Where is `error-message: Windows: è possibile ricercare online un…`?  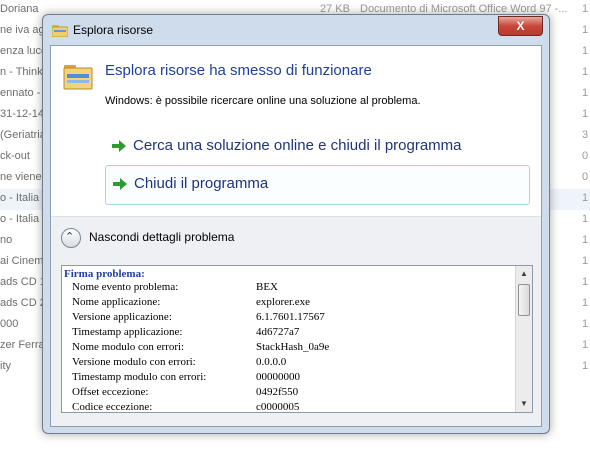 error-message: Windows: è possibile ricercare online un… is located at coordinates (263, 101).